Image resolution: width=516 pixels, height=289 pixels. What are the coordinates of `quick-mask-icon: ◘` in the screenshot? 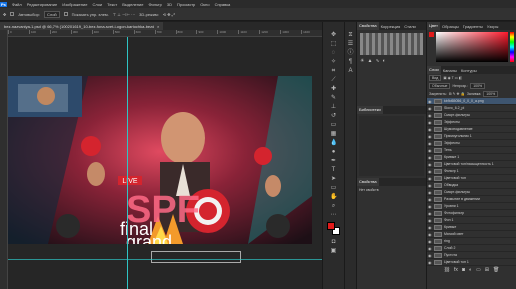 It's located at (333, 242).